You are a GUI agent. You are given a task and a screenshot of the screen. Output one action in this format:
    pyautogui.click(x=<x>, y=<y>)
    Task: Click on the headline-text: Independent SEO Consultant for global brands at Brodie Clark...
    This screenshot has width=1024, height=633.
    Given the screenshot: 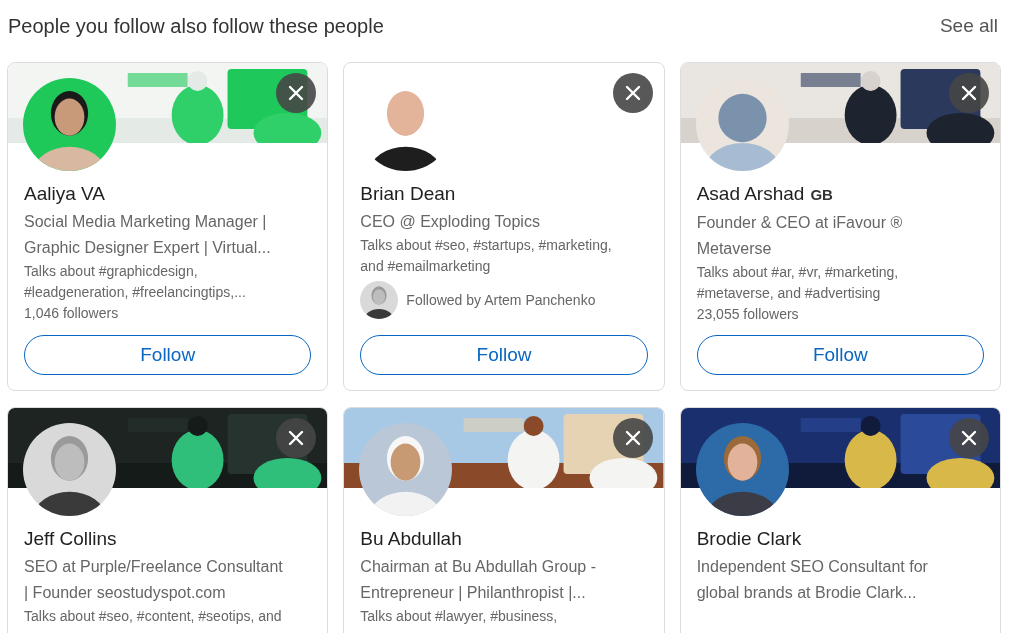 What is the action you would take?
    pyautogui.click(x=812, y=580)
    